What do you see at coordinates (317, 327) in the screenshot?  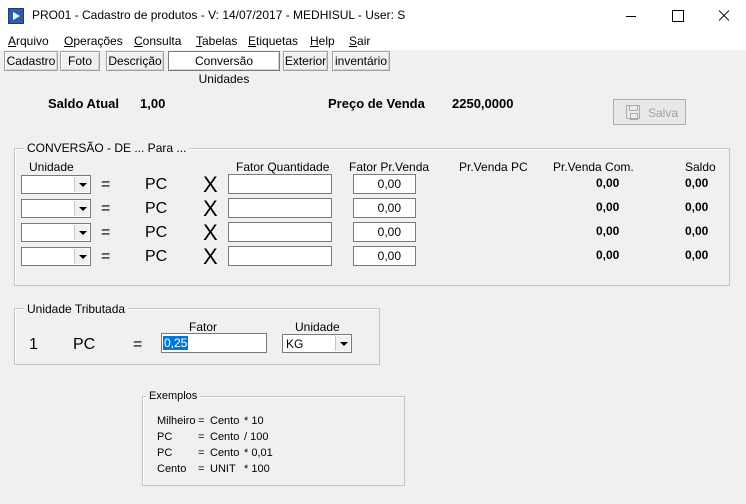 I see `unidade-label: Unidade` at bounding box center [317, 327].